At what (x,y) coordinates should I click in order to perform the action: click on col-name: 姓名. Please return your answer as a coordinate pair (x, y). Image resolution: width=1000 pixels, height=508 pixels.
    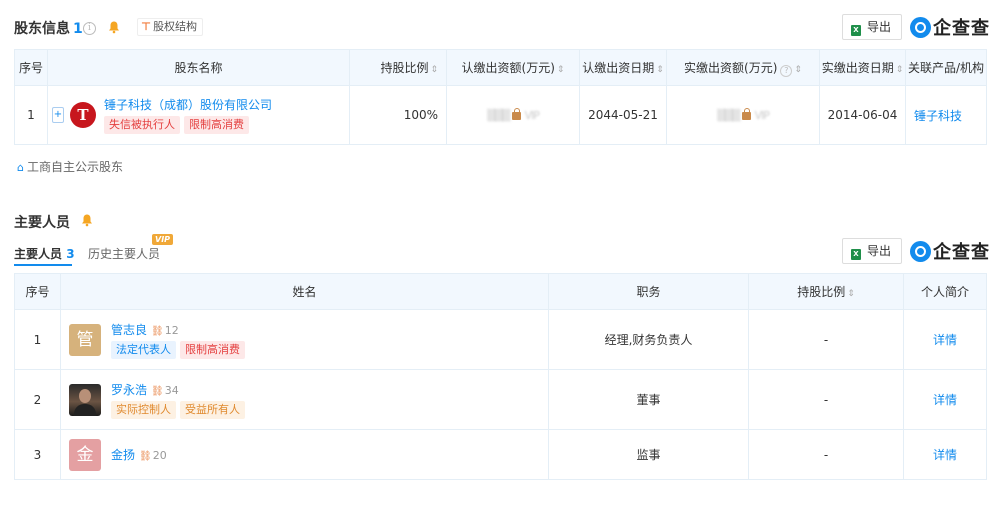
    Looking at the image, I should click on (304, 291).